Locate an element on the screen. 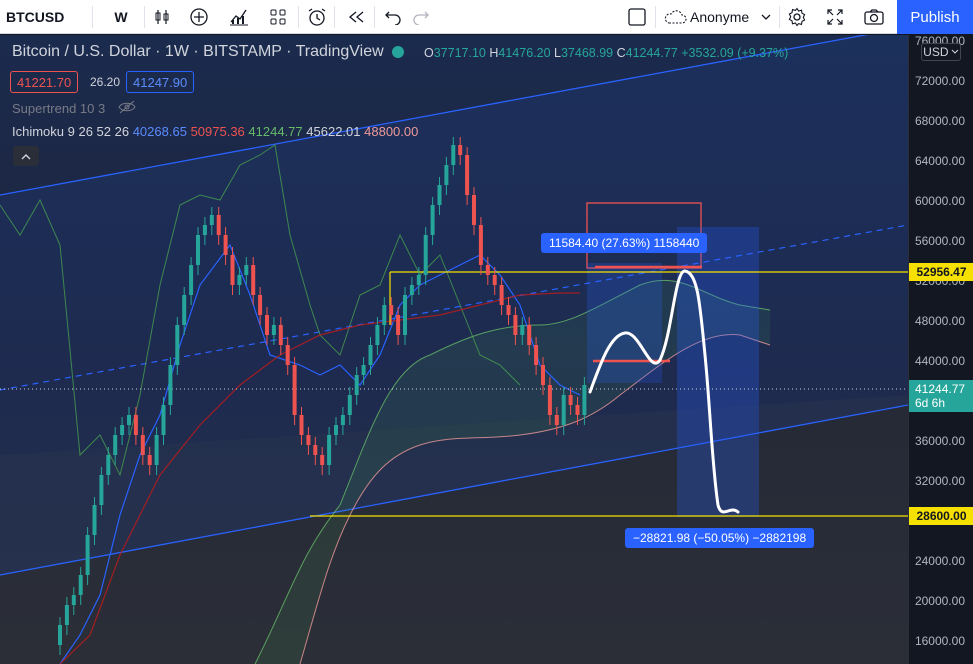 The height and width of the screenshot is (664, 973). templates-icon is located at coordinates (278, 17).